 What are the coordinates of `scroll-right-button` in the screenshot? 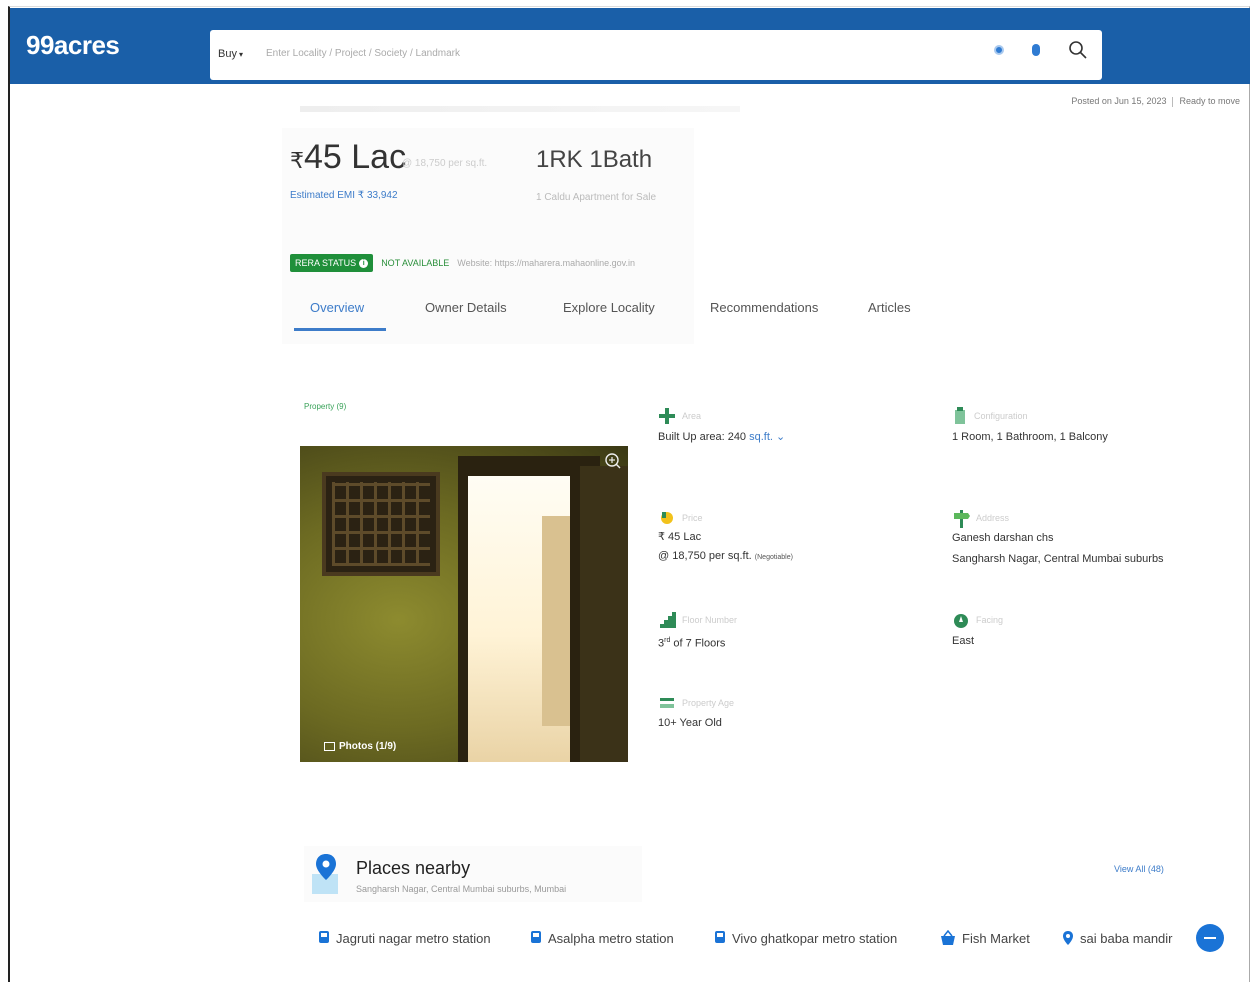 It's located at (1210, 938).